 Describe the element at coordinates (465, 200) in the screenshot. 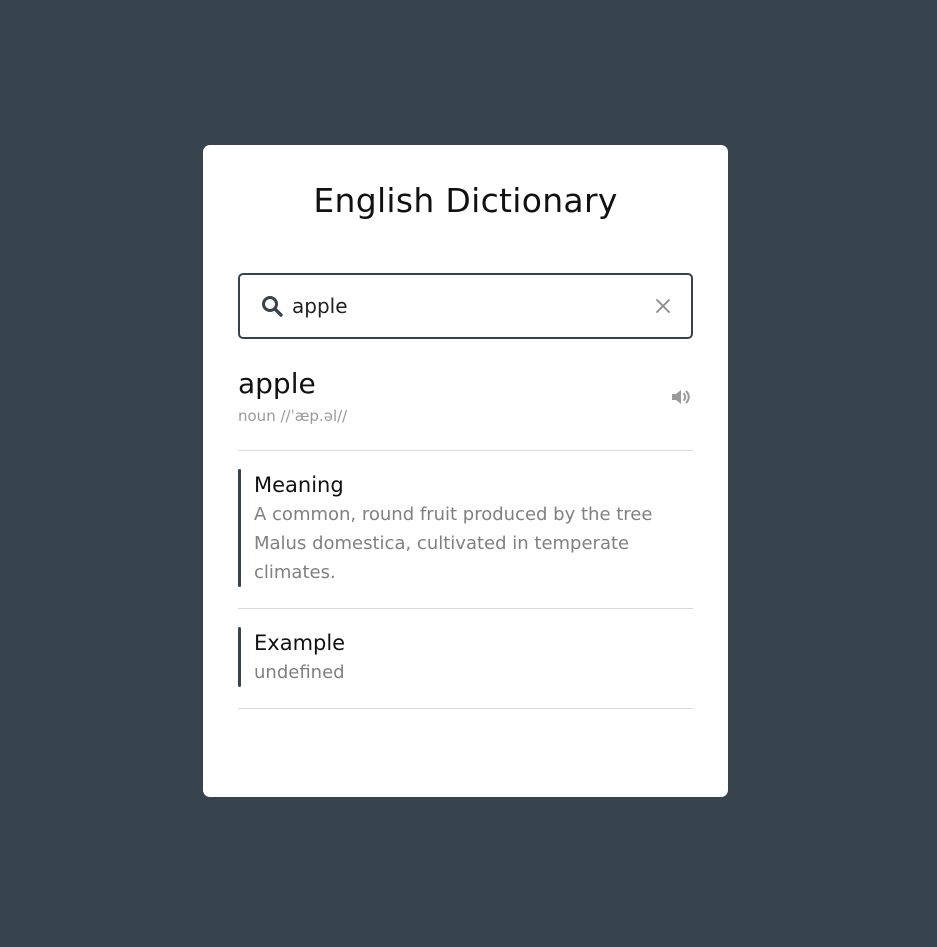

I see `page-title: English Dictionary` at that location.